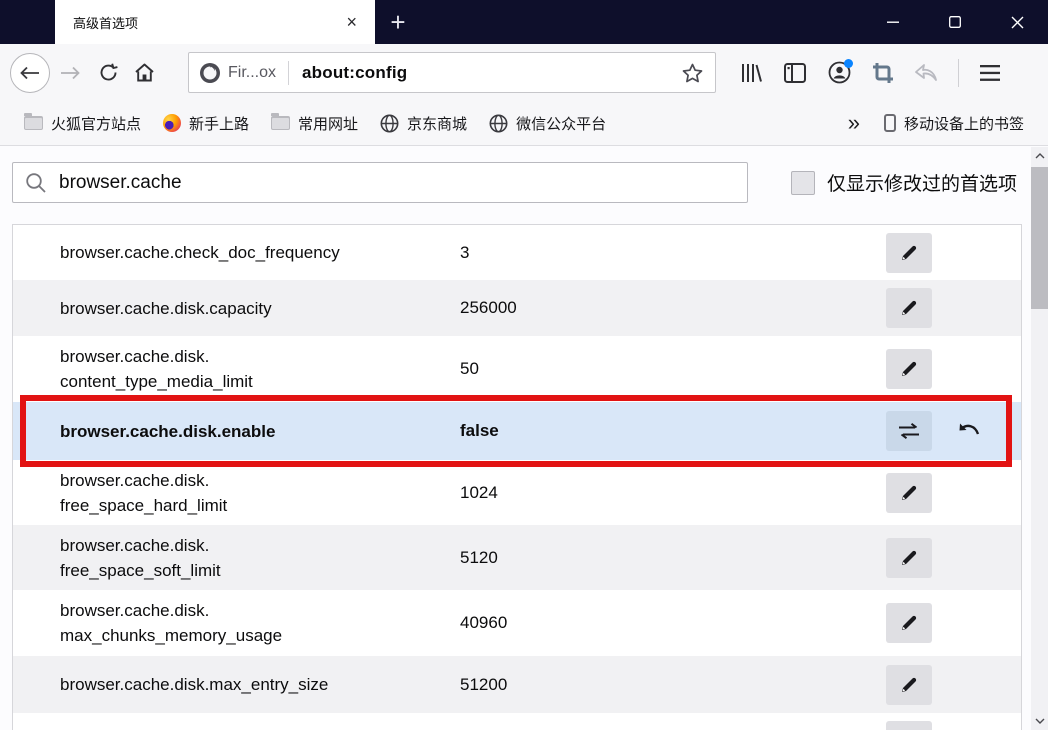 The height and width of the screenshot is (730, 1048). What do you see at coordinates (437, 124) in the screenshot?
I see `bookmark-label: 京东商城` at bounding box center [437, 124].